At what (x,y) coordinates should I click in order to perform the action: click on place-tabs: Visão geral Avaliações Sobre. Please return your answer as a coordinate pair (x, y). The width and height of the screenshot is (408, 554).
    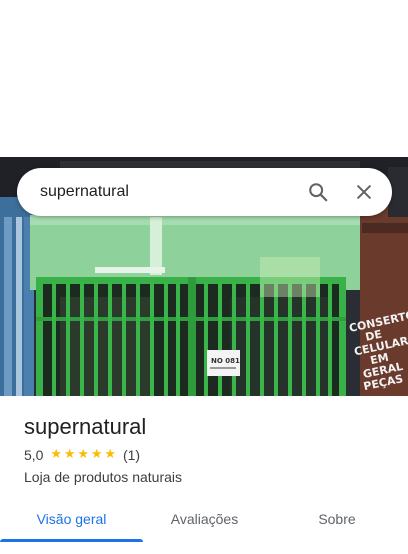
    Looking at the image, I should click on (204, 521).